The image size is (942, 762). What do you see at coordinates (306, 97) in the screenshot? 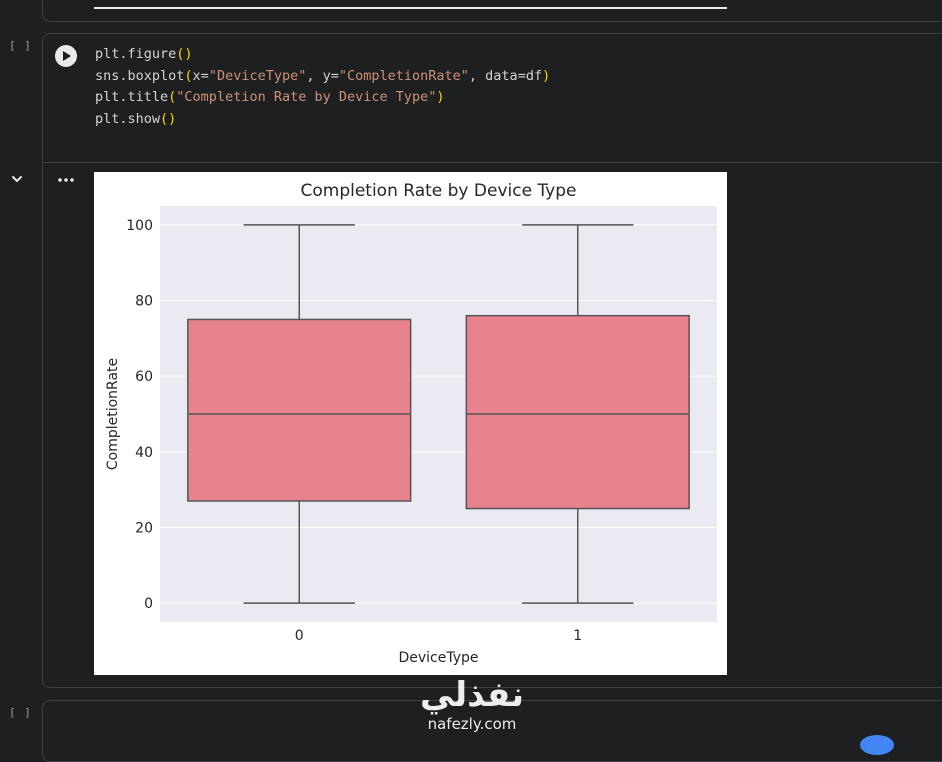
I see `code-token: "Completion Rate by Device Type"` at bounding box center [306, 97].